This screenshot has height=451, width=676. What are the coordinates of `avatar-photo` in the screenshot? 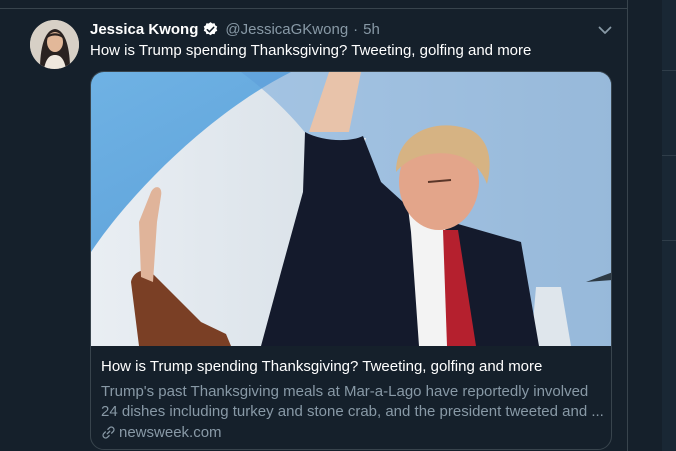 It's located at (54, 44).